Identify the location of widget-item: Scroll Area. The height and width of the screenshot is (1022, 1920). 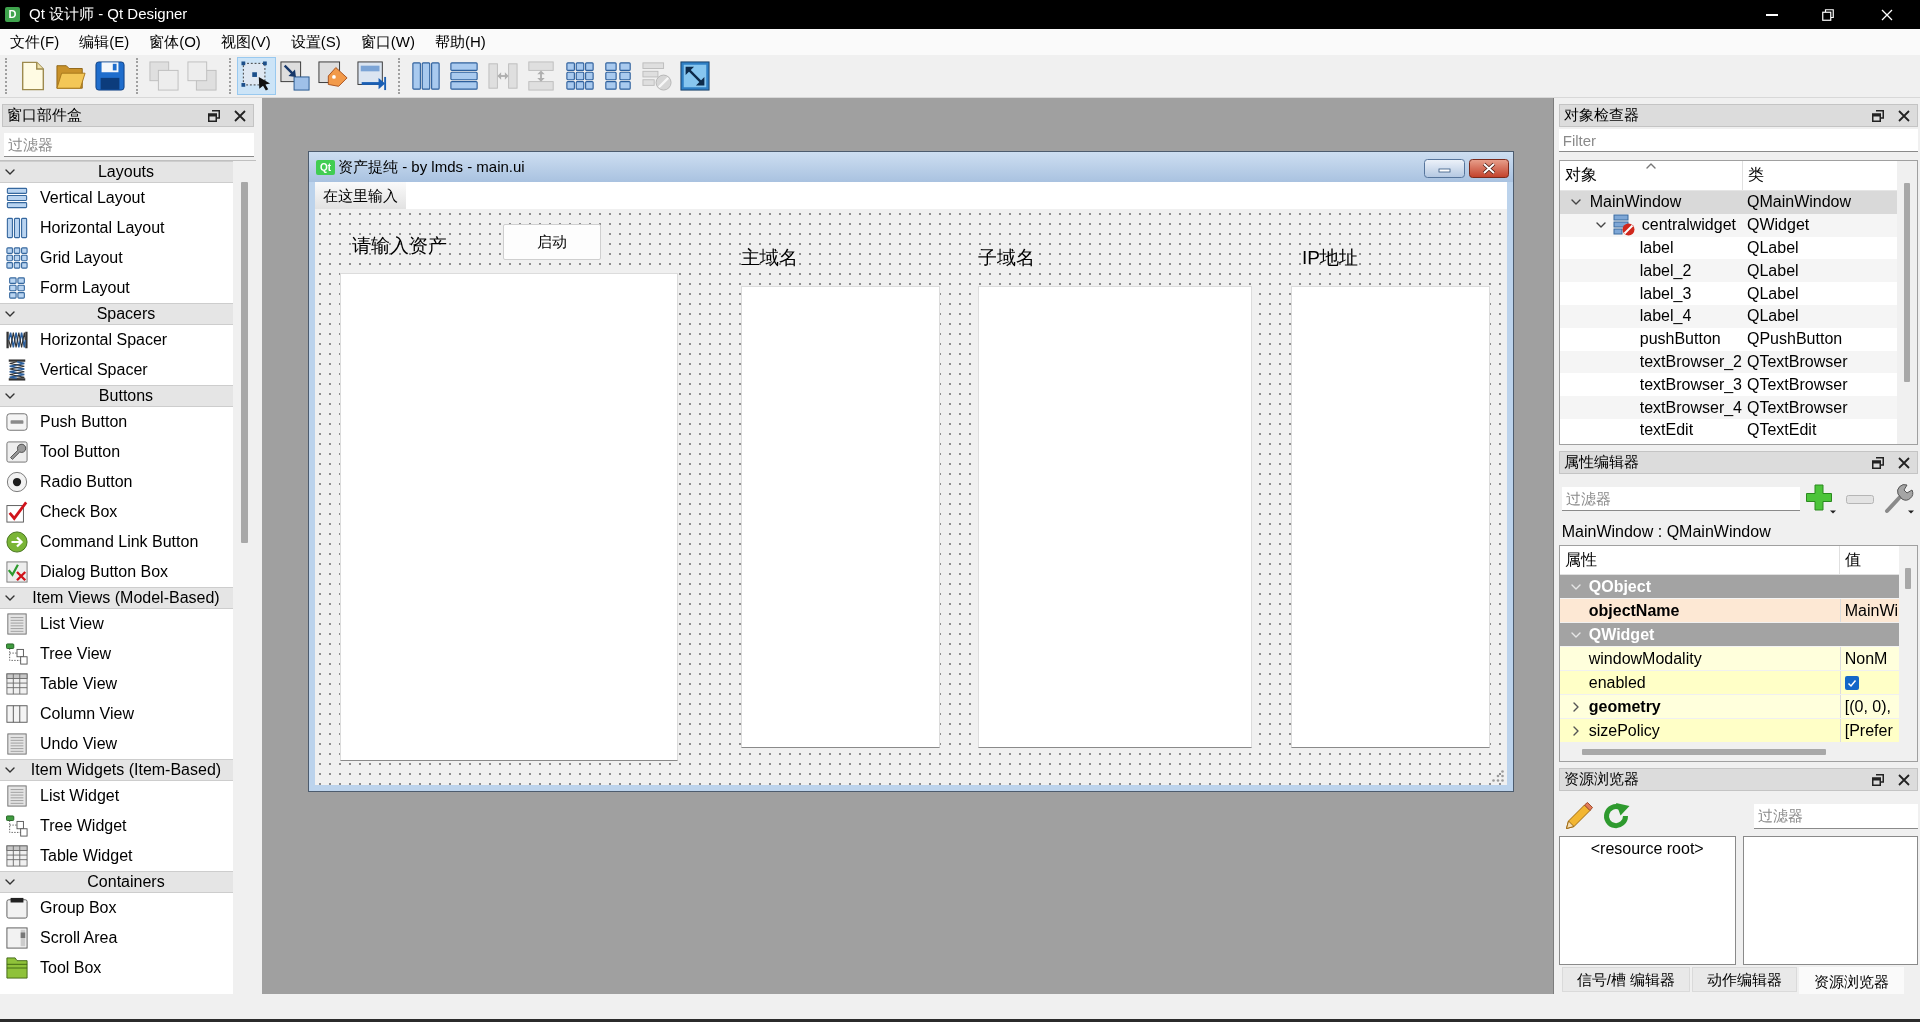
(116, 938).